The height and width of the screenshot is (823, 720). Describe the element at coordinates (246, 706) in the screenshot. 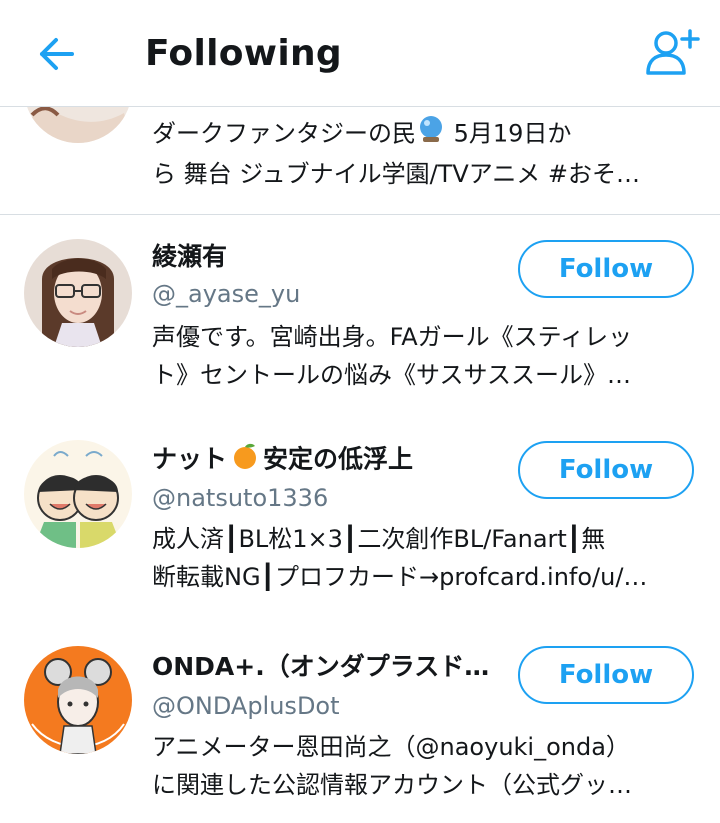

I see `user-handle: @ONDAplusDot` at that location.